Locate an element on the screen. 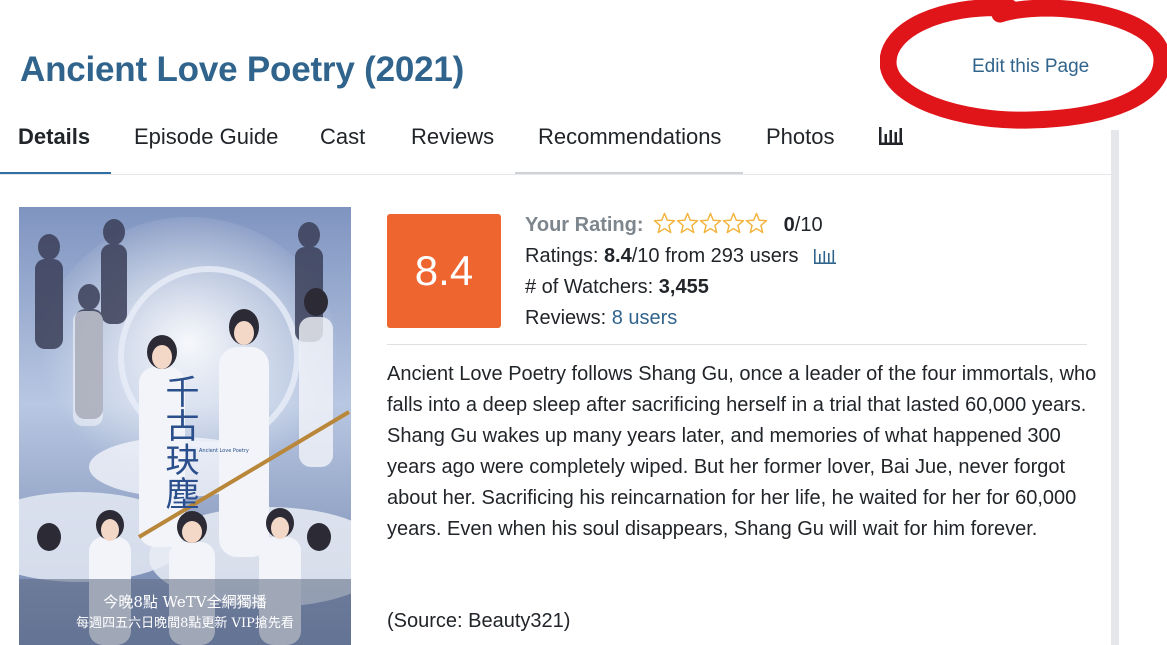 The height and width of the screenshot is (645, 1167). tab-cast: Cast is located at coordinates (342, 137).